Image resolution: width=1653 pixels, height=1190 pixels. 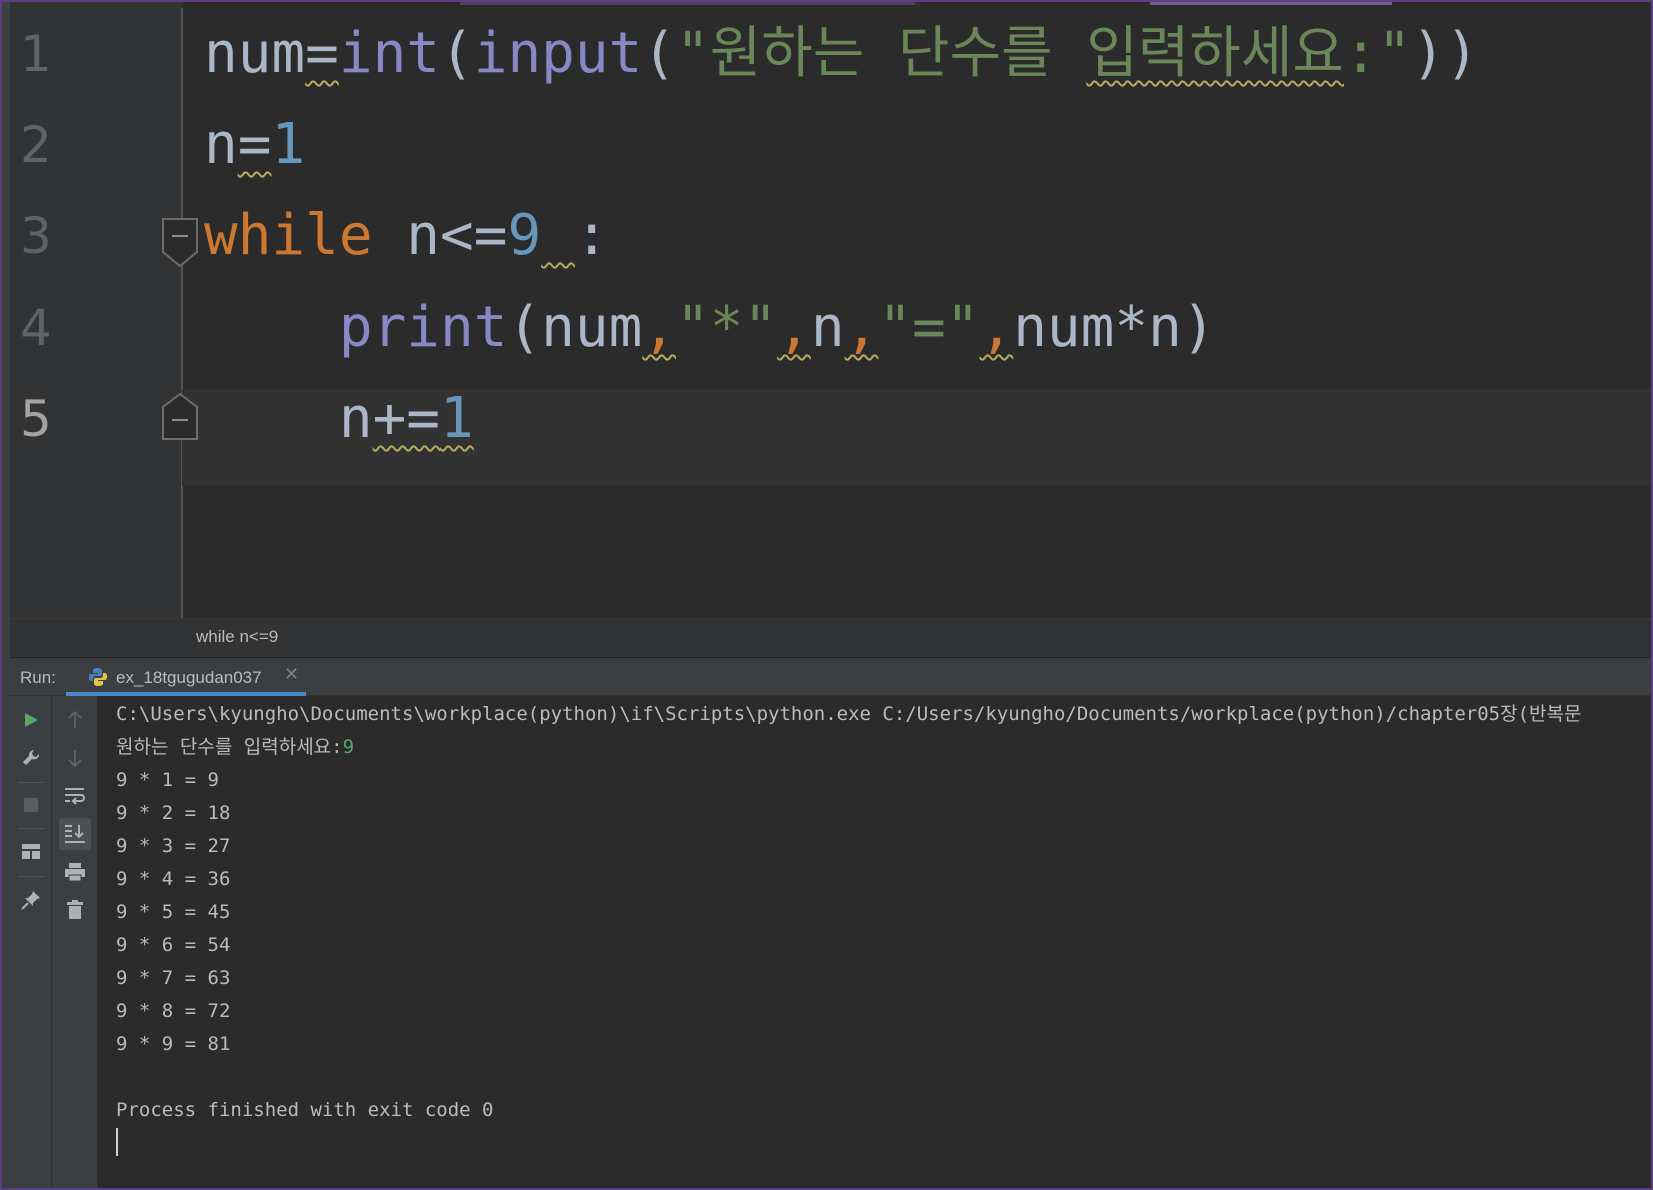 I want to click on print-icon, so click(x=75, y=872).